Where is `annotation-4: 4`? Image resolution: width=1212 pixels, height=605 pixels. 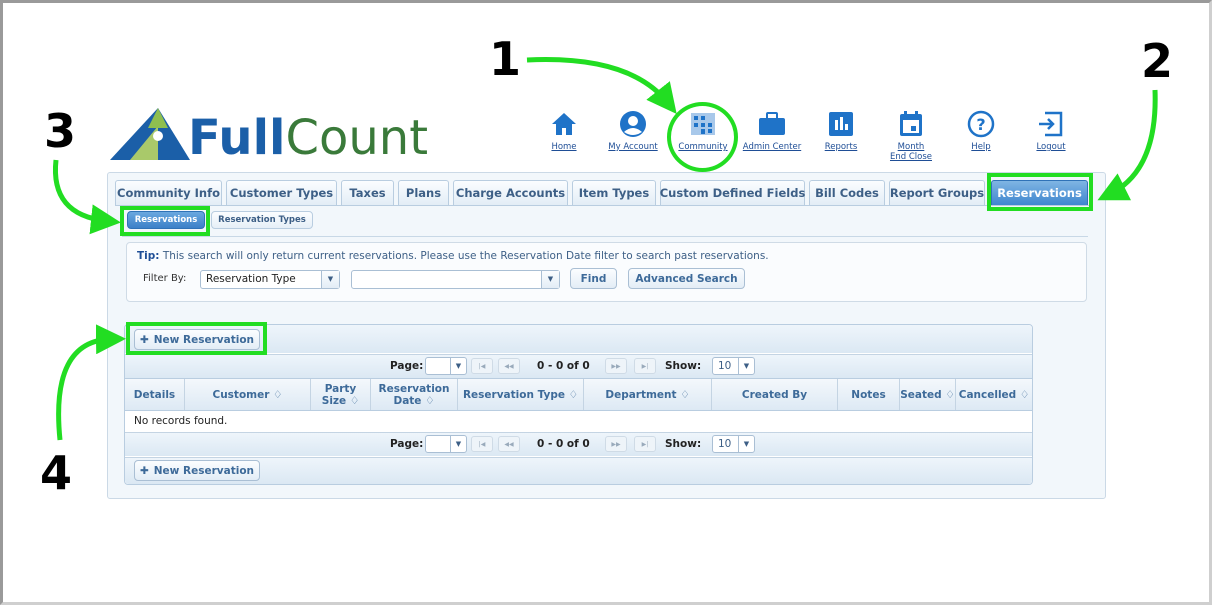
annotation-4: 4 is located at coordinates (56, 473).